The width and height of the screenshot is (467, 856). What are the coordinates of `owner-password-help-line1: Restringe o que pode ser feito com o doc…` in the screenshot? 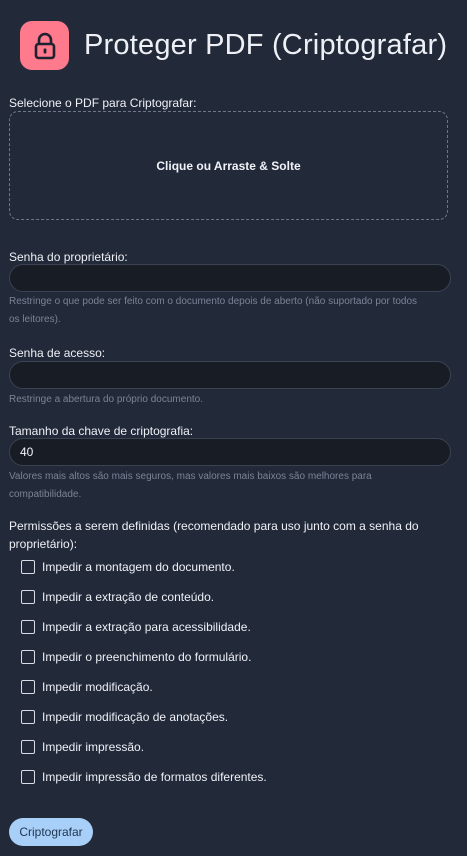 It's located at (213, 301).